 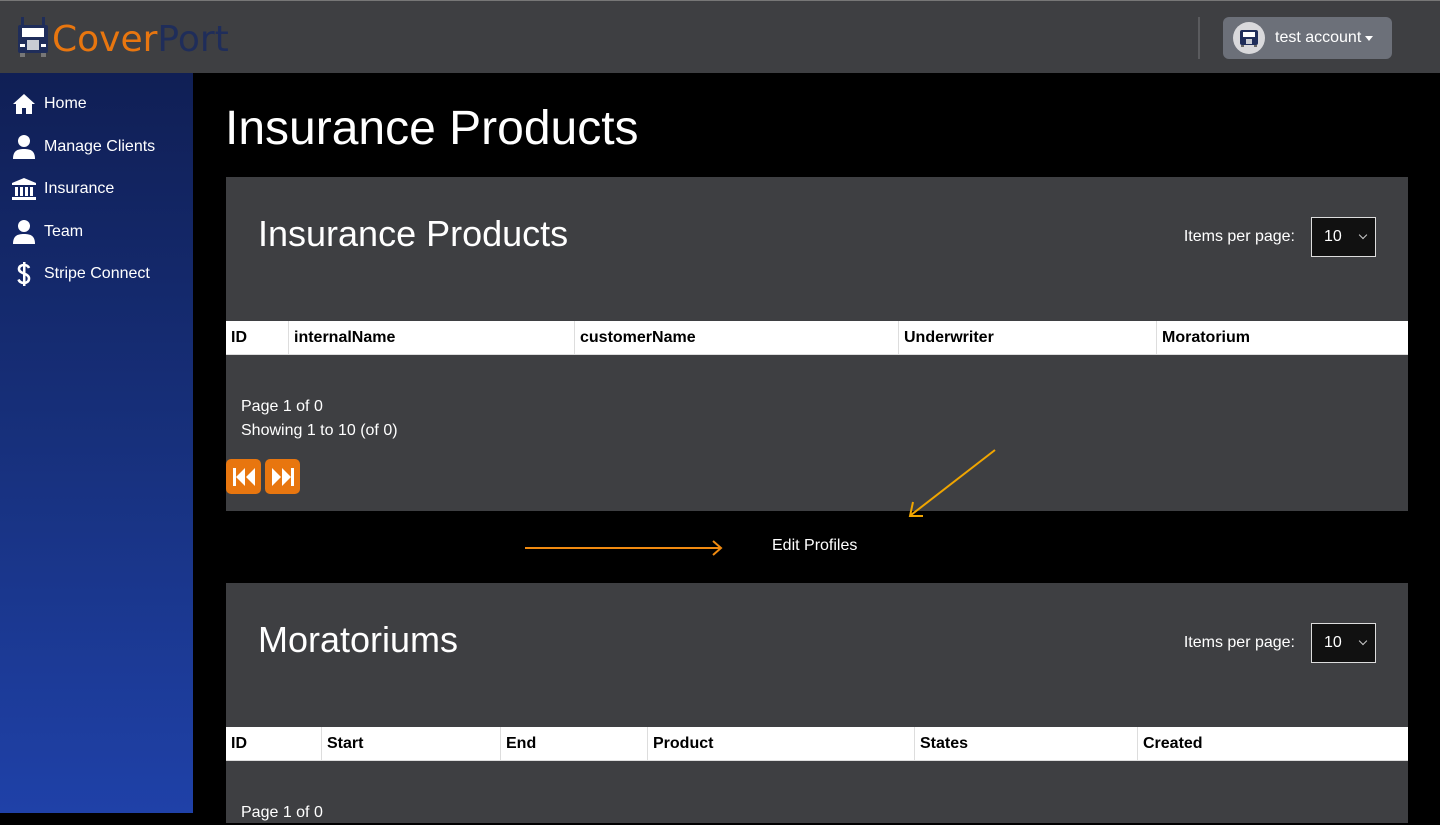 What do you see at coordinates (24, 189) in the screenshot?
I see `bank-icon` at bounding box center [24, 189].